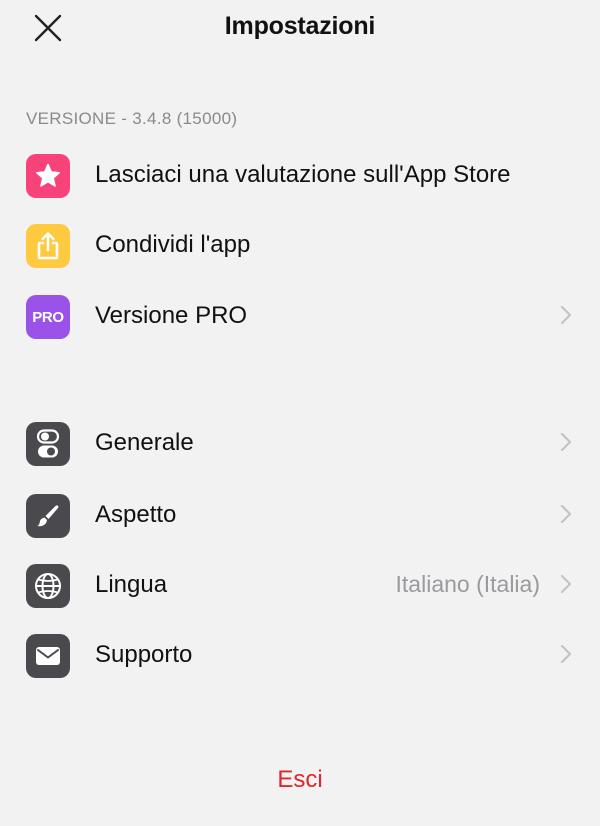  I want to click on pro-icon: PRO, so click(48, 317).